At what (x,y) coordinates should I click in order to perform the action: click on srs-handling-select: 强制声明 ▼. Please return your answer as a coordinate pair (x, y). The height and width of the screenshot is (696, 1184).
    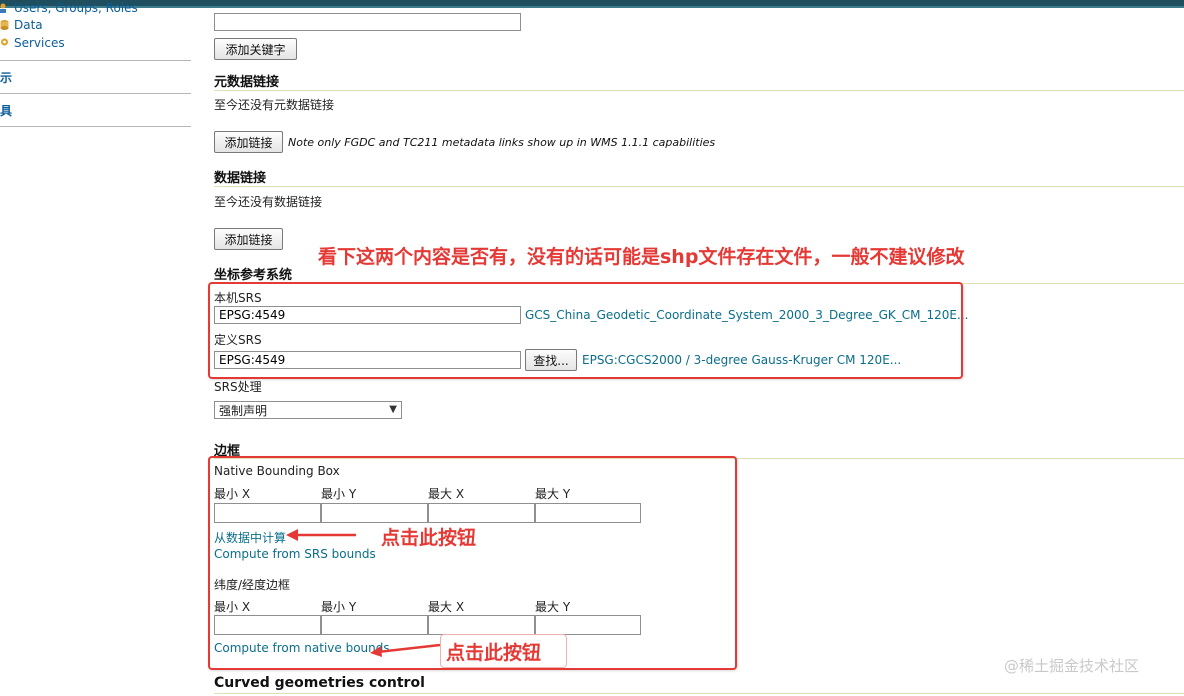
    Looking at the image, I should click on (308, 410).